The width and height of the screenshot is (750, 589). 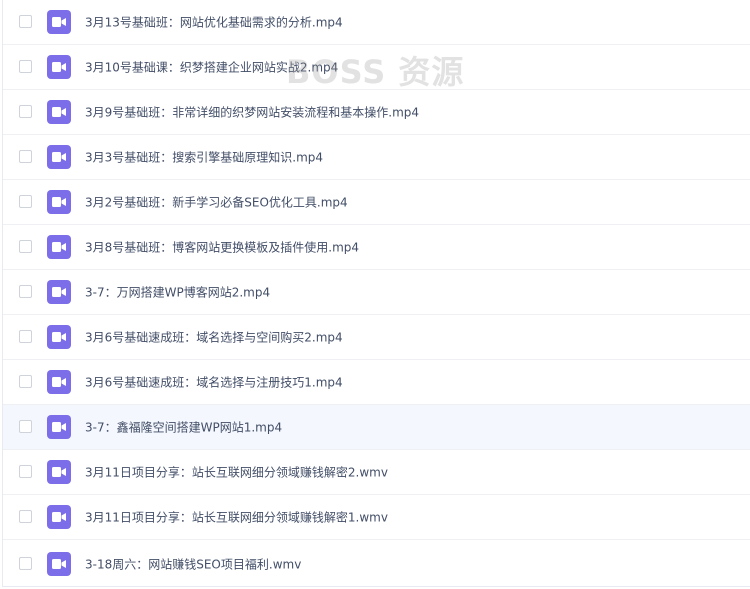 I want to click on file-row: 3月2号基础班：新手学习必备SEO优化工具.mp4, so click(x=376, y=202).